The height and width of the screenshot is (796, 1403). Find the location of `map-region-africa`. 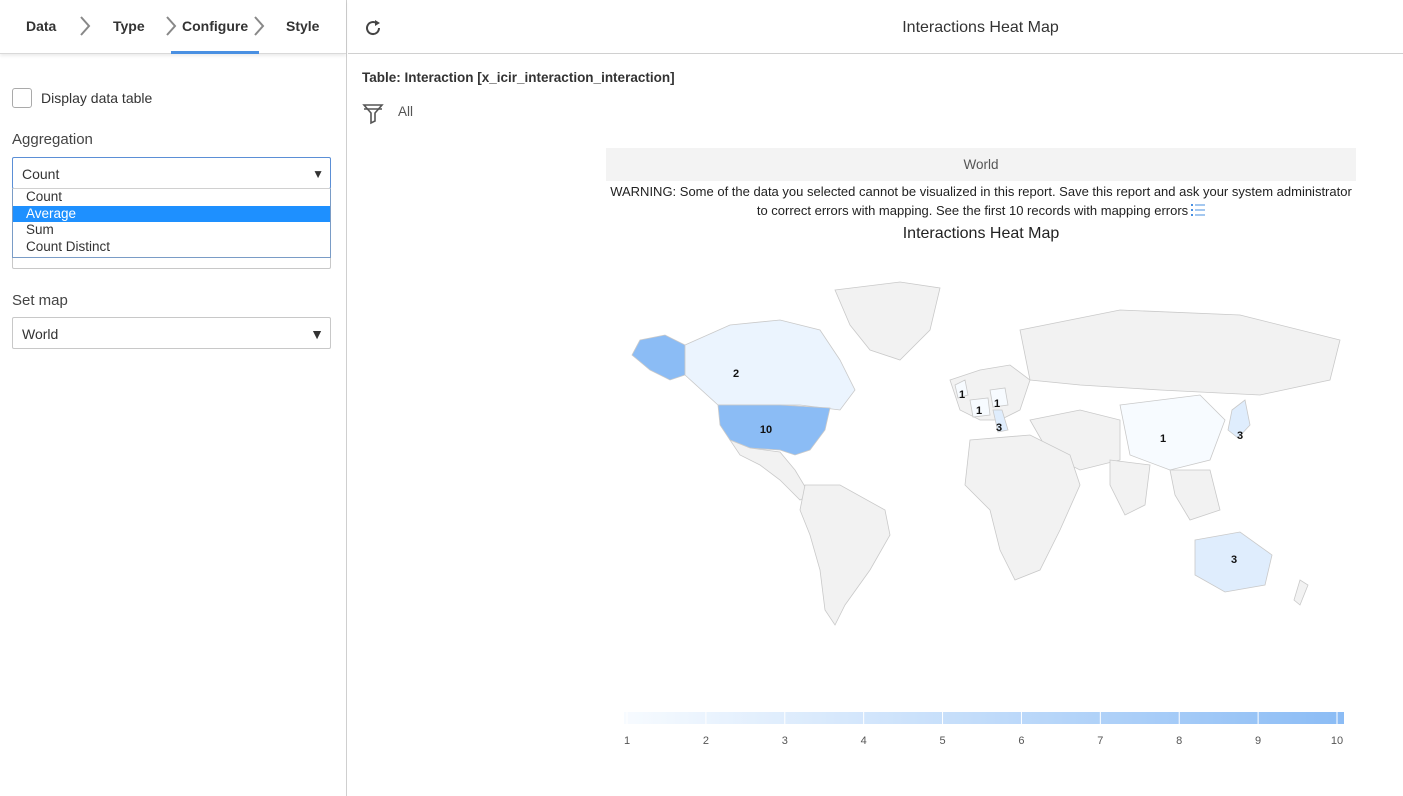

map-region-africa is located at coordinates (1022, 507).